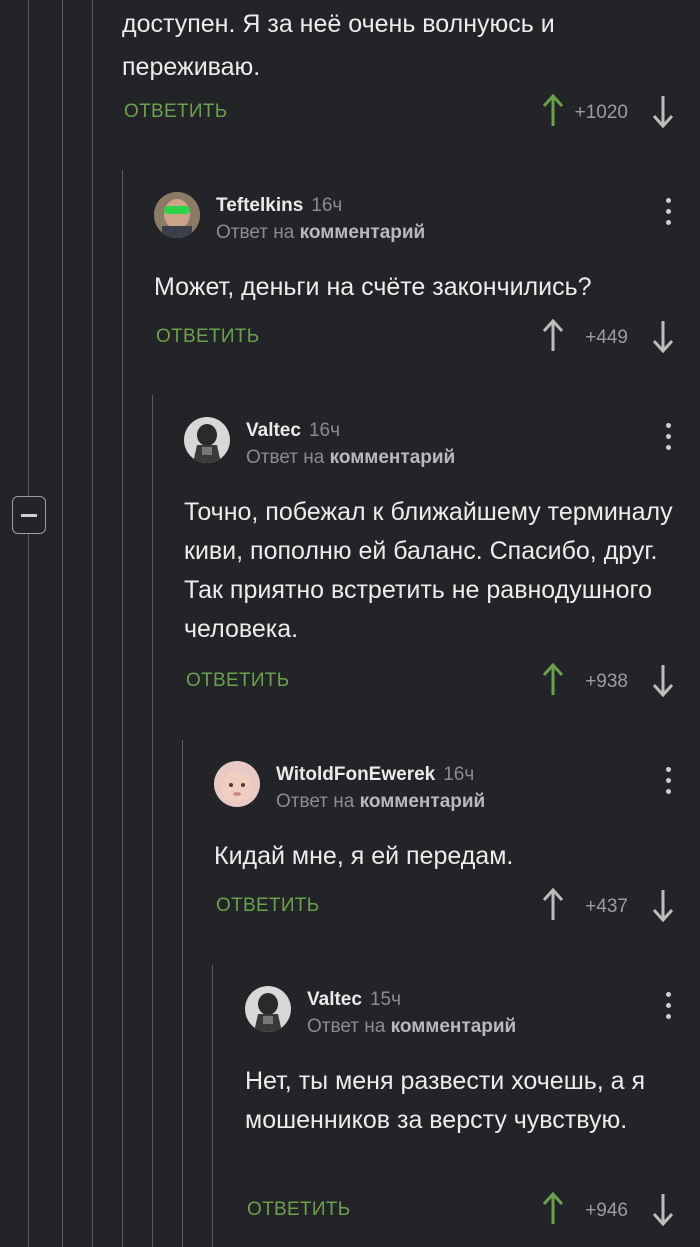 This screenshot has width=700, height=1247. What do you see at coordinates (427, 337) in the screenshot?
I see `comment-actions: ОТВЕТИТЬ +449` at bounding box center [427, 337].